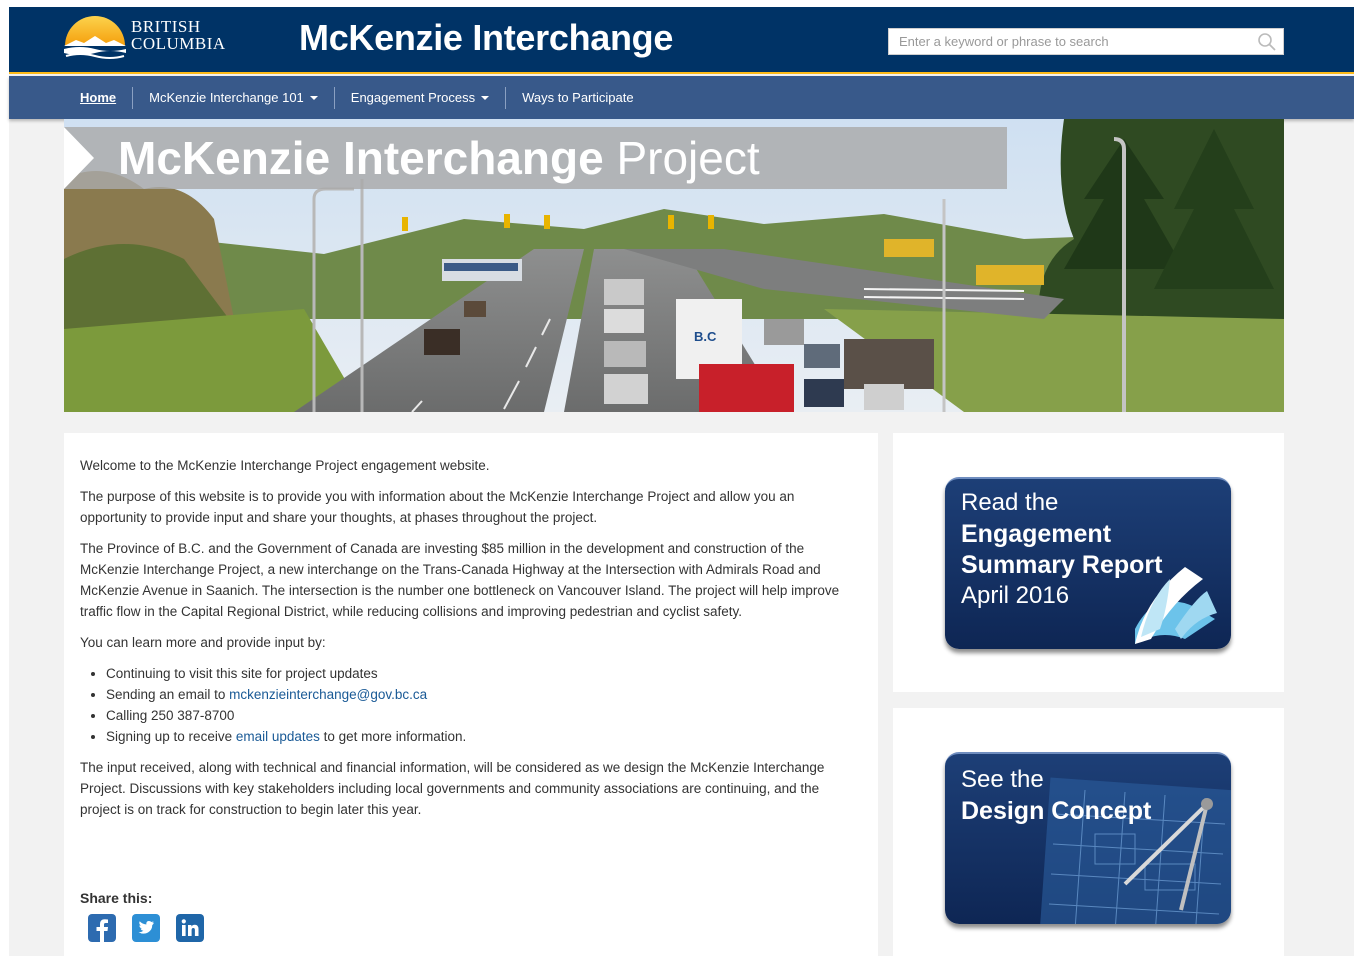  I want to click on svg-text: B.C, so click(705, 336).